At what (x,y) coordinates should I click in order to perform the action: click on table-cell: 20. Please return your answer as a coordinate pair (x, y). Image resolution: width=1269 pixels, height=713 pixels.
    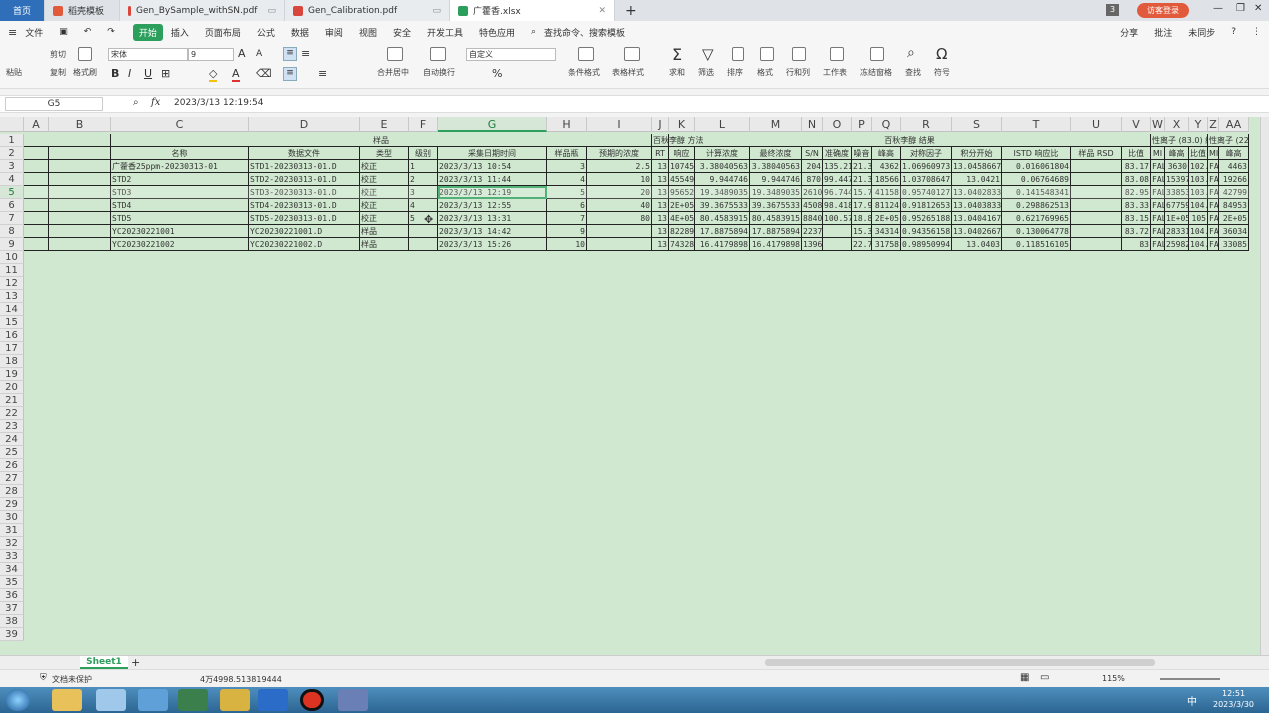
    Looking at the image, I should click on (619, 192).